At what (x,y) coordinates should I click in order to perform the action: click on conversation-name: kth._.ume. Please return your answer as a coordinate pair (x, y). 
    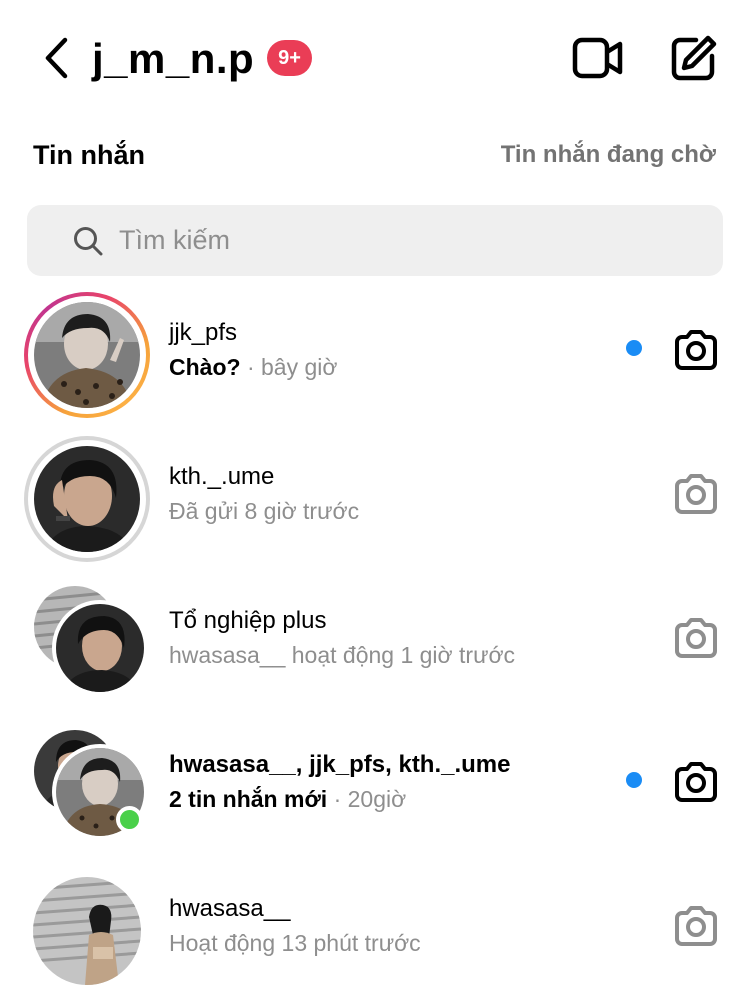
    Looking at the image, I should click on (222, 476).